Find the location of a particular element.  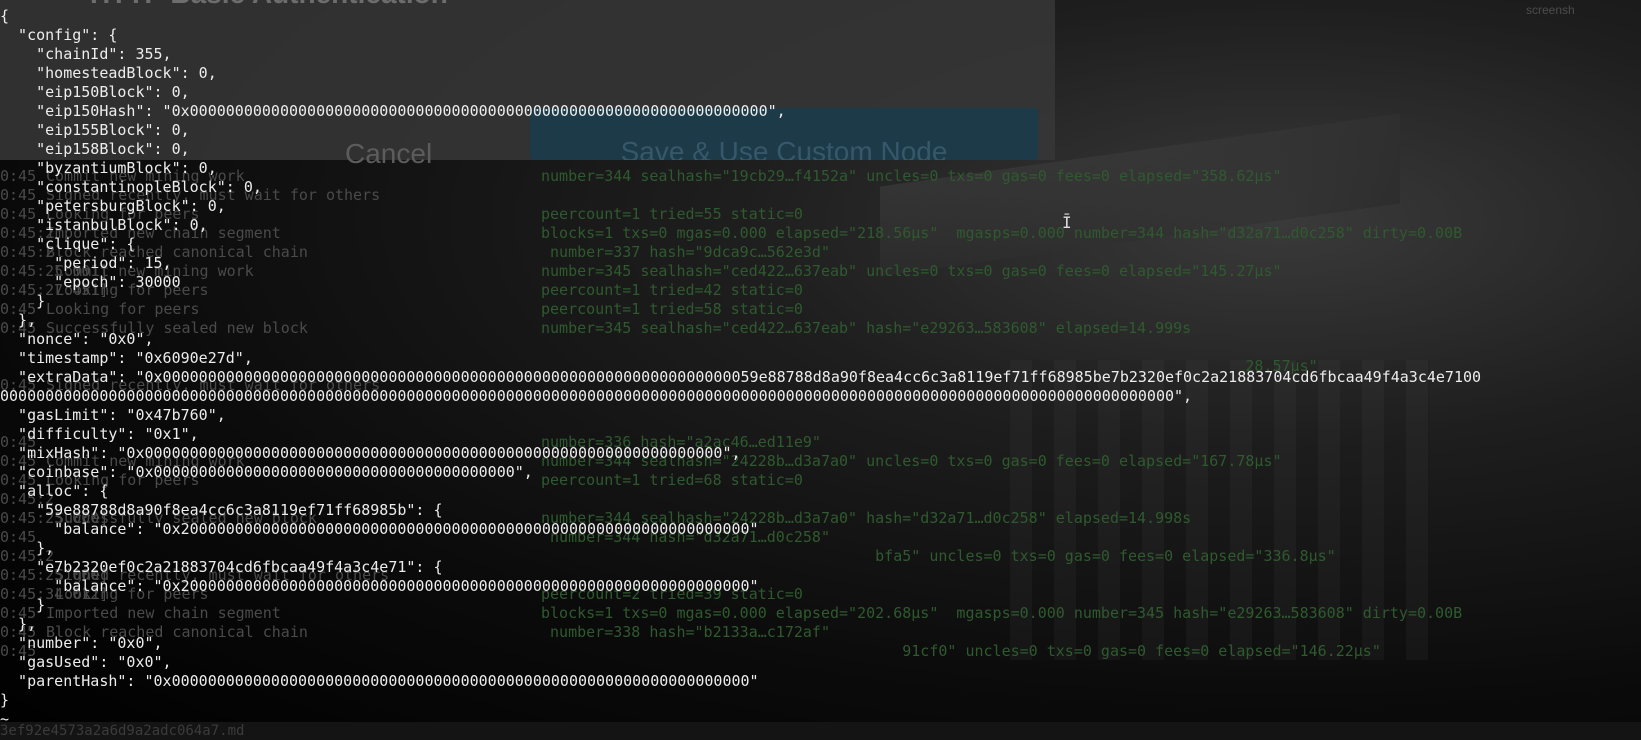

json-line: "difficulty": "0x1", is located at coordinates (99, 434).